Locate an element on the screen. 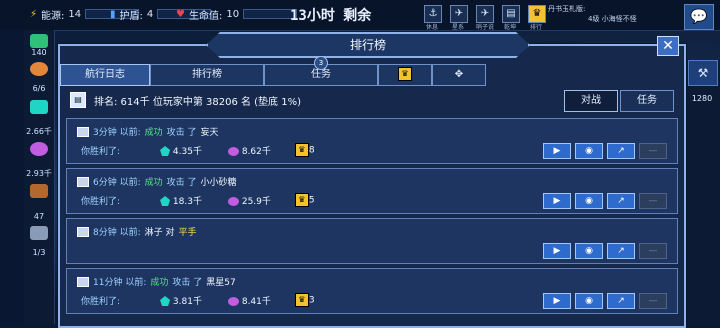 The height and width of the screenshot is (328, 720). chat-icon: 💬 is located at coordinates (699, 17).